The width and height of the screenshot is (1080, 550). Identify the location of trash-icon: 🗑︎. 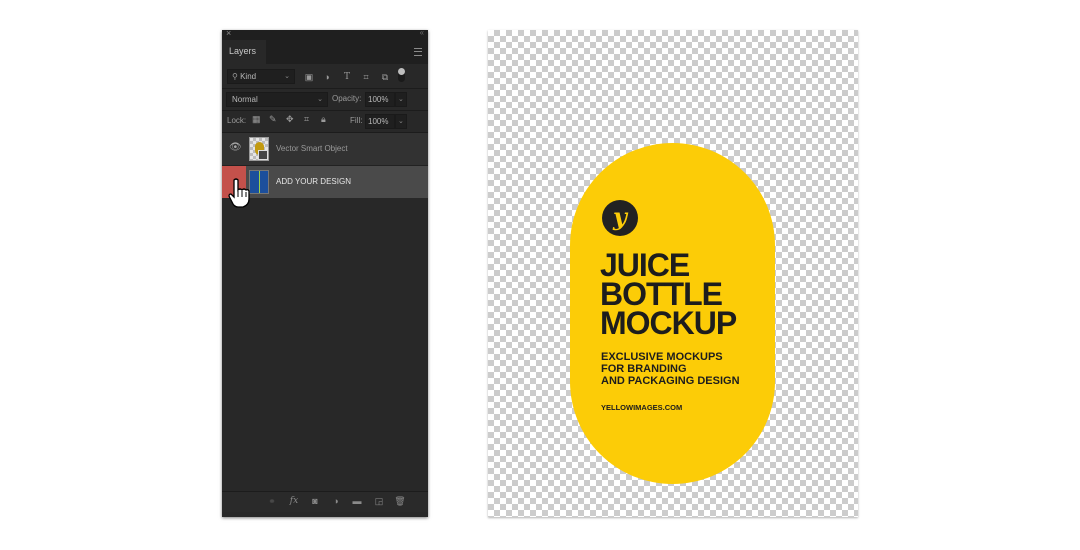
(400, 501).